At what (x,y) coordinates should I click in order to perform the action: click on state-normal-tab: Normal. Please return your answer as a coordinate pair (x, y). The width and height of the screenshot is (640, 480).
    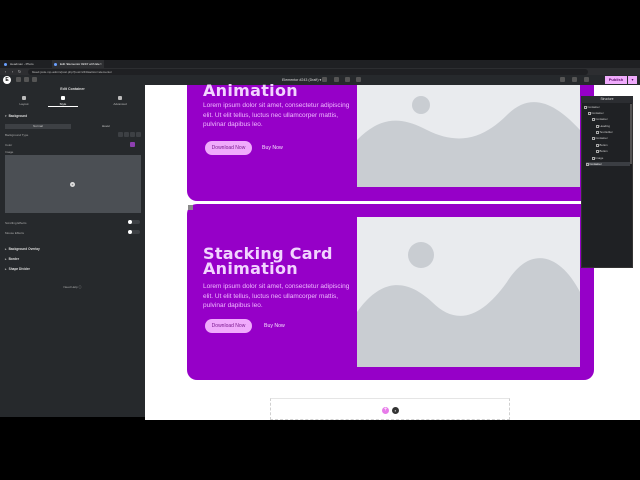
    Looking at the image, I should click on (38, 126).